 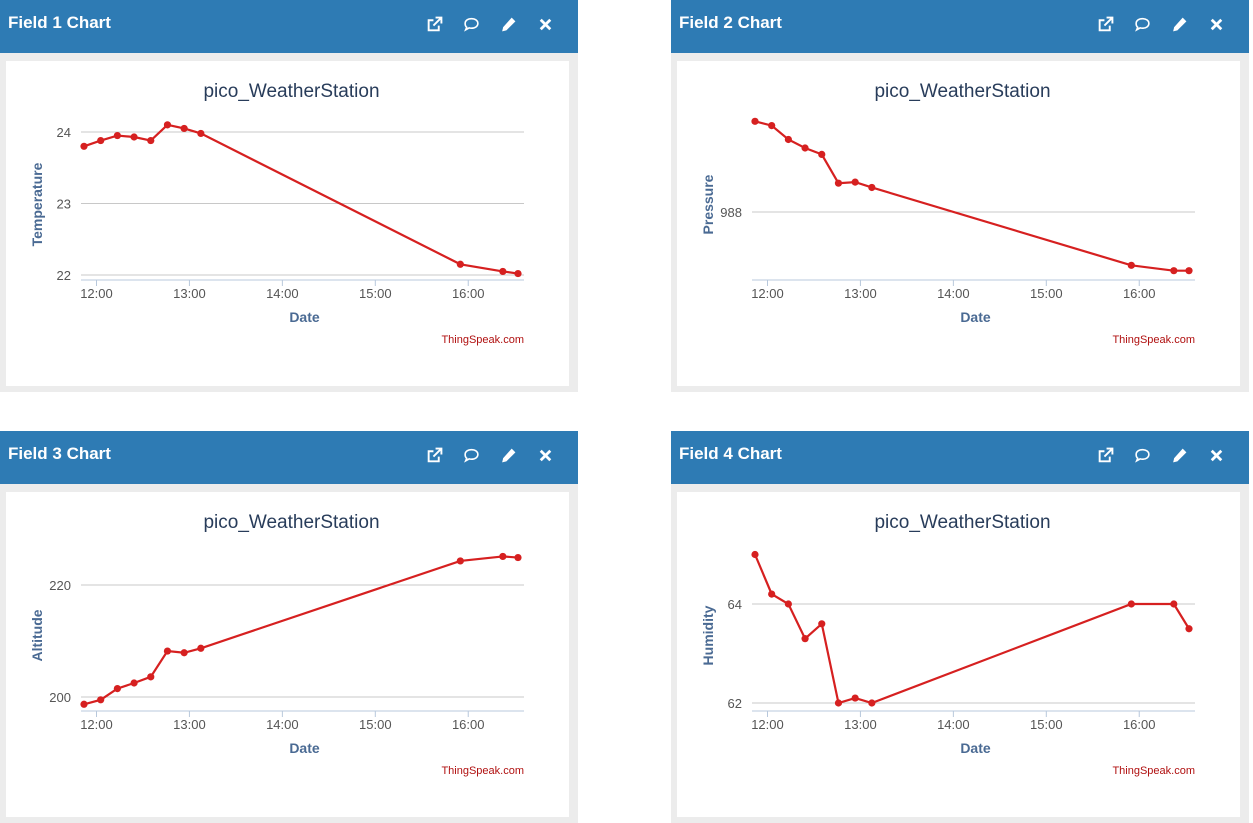 What do you see at coordinates (37, 204) in the screenshot?
I see `y-axis-label: Temperature` at bounding box center [37, 204].